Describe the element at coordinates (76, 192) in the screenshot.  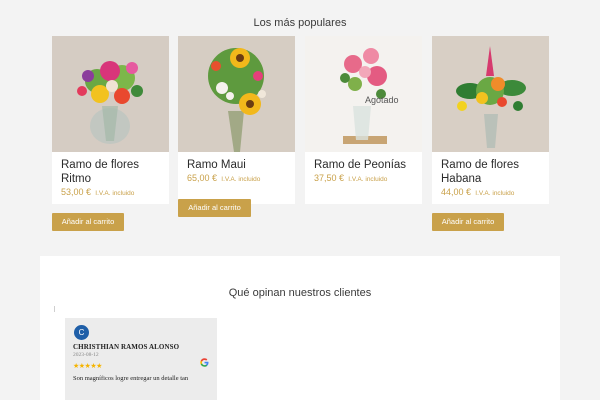
I see `product-price: 53,00 €` at that location.